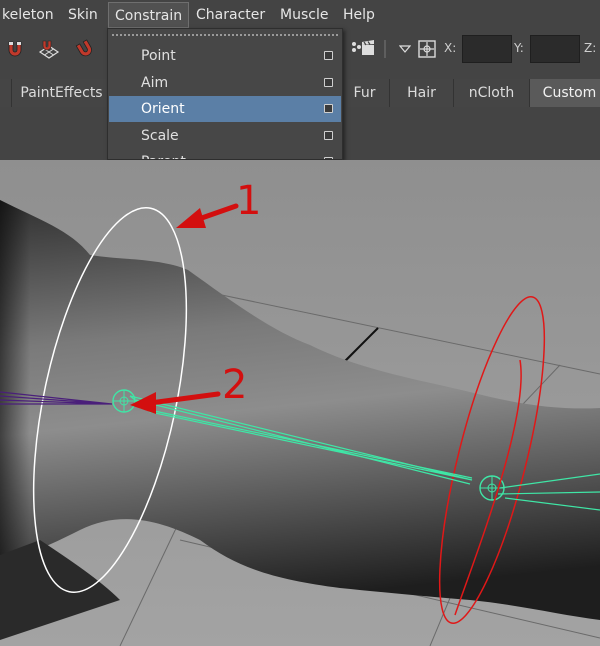 The image size is (600, 646). What do you see at coordinates (62, 93) in the screenshot?
I see `tab-painteffects: PaintEffects` at bounding box center [62, 93].